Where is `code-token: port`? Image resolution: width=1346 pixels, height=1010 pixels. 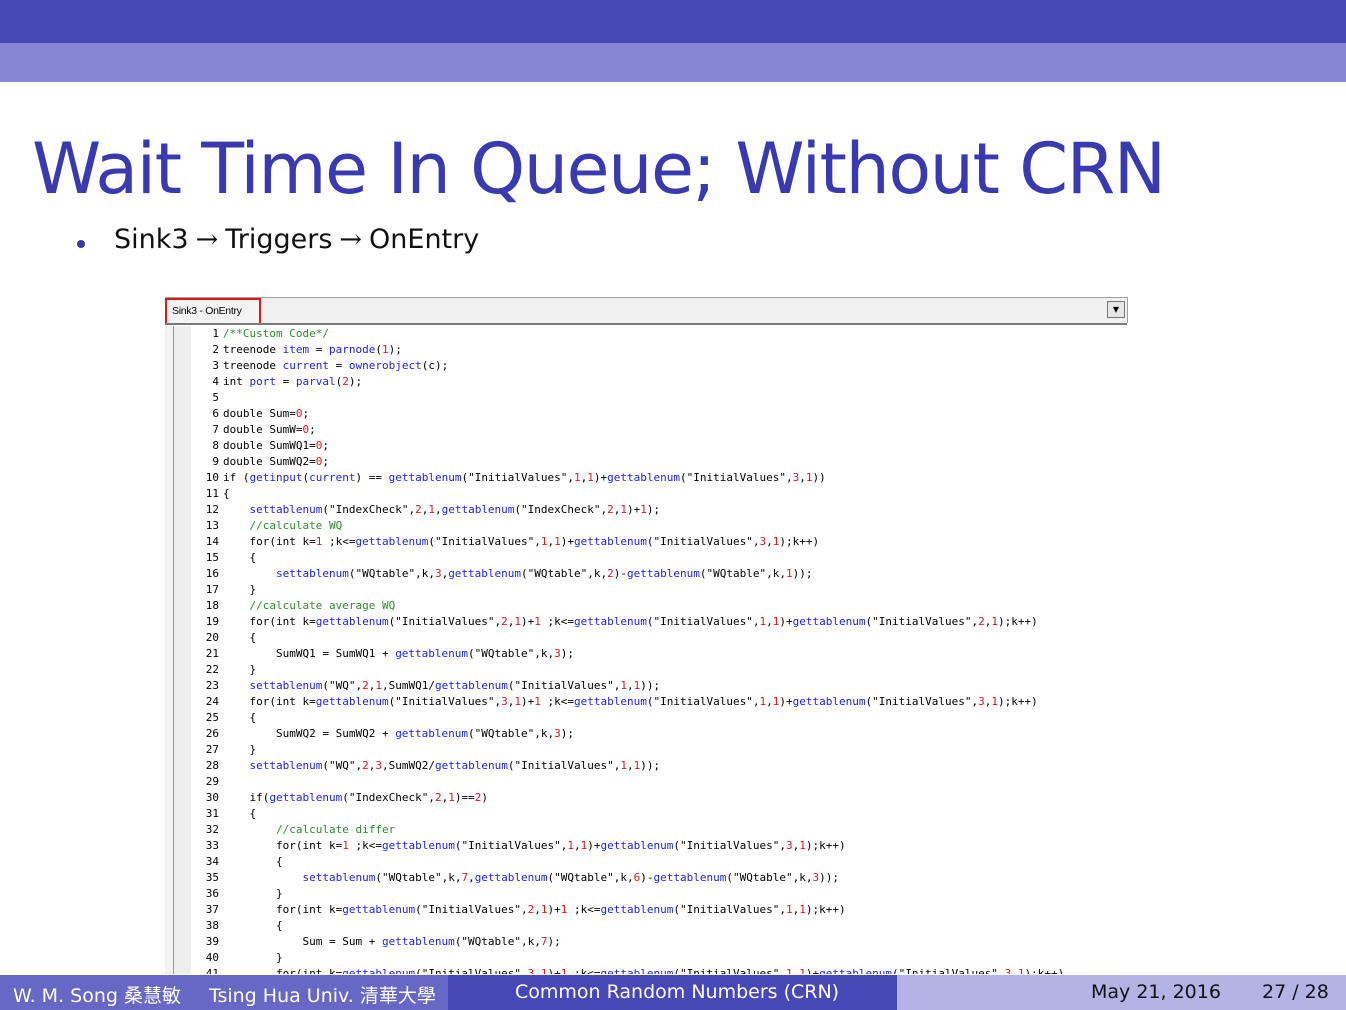 code-token: port is located at coordinates (263, 381).